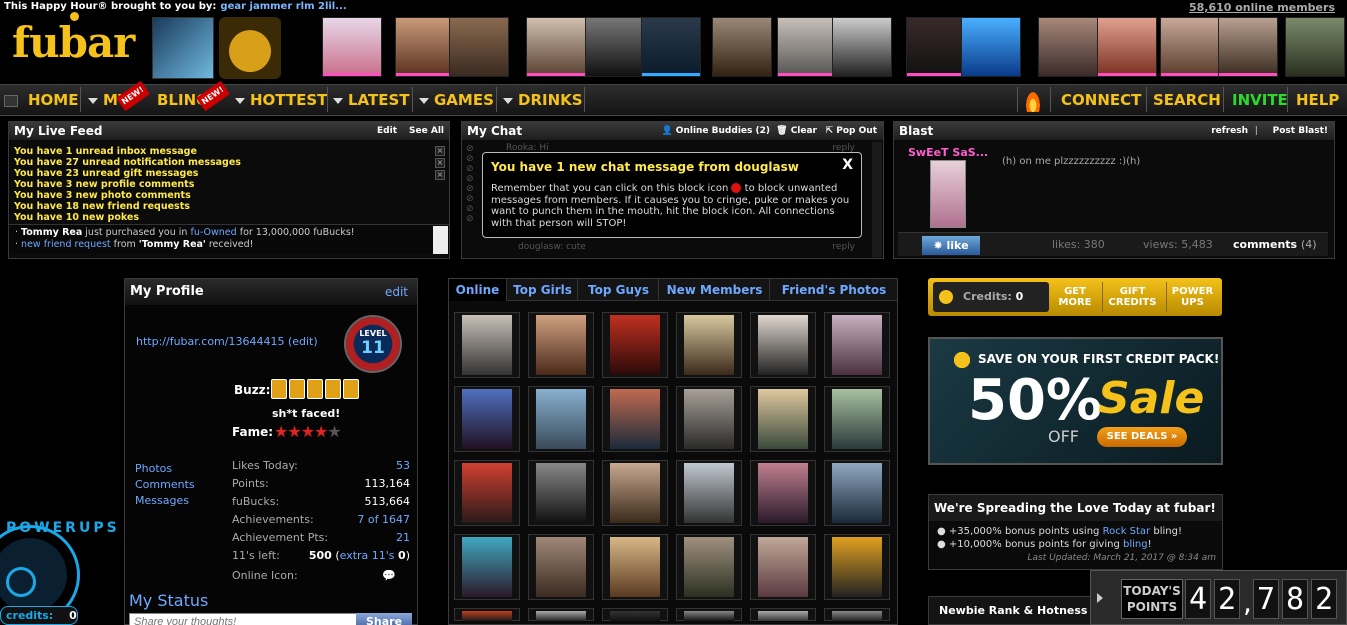  I want to click on post-blast-link: Post Blast!, so click(1300, 131).